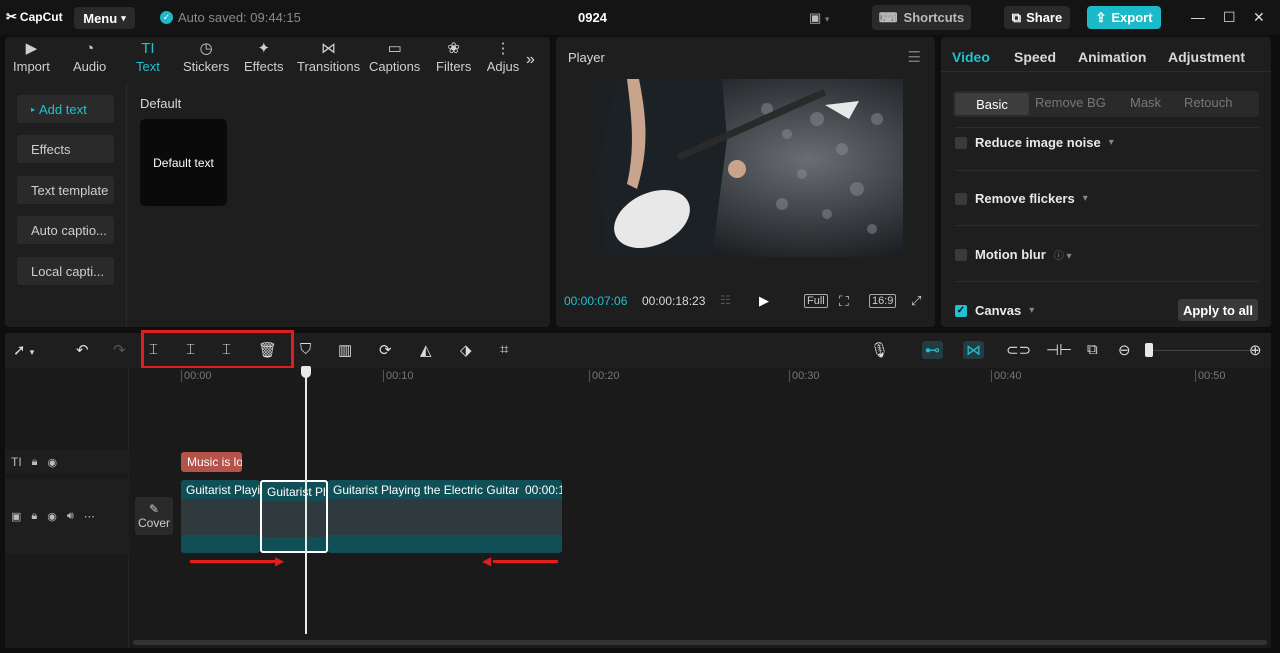 The width and height of the screenshot is (1280, 653). Describe the element at coordinates (119, 350) in the screenshot. I see `redo-icon: ↷` at that location.